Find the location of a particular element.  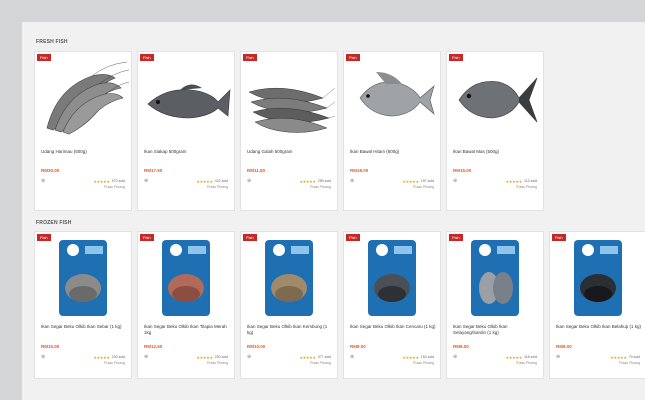

product-meta: ⊕ ★★★★★ 197 sold is located at coordinates (392, 181).